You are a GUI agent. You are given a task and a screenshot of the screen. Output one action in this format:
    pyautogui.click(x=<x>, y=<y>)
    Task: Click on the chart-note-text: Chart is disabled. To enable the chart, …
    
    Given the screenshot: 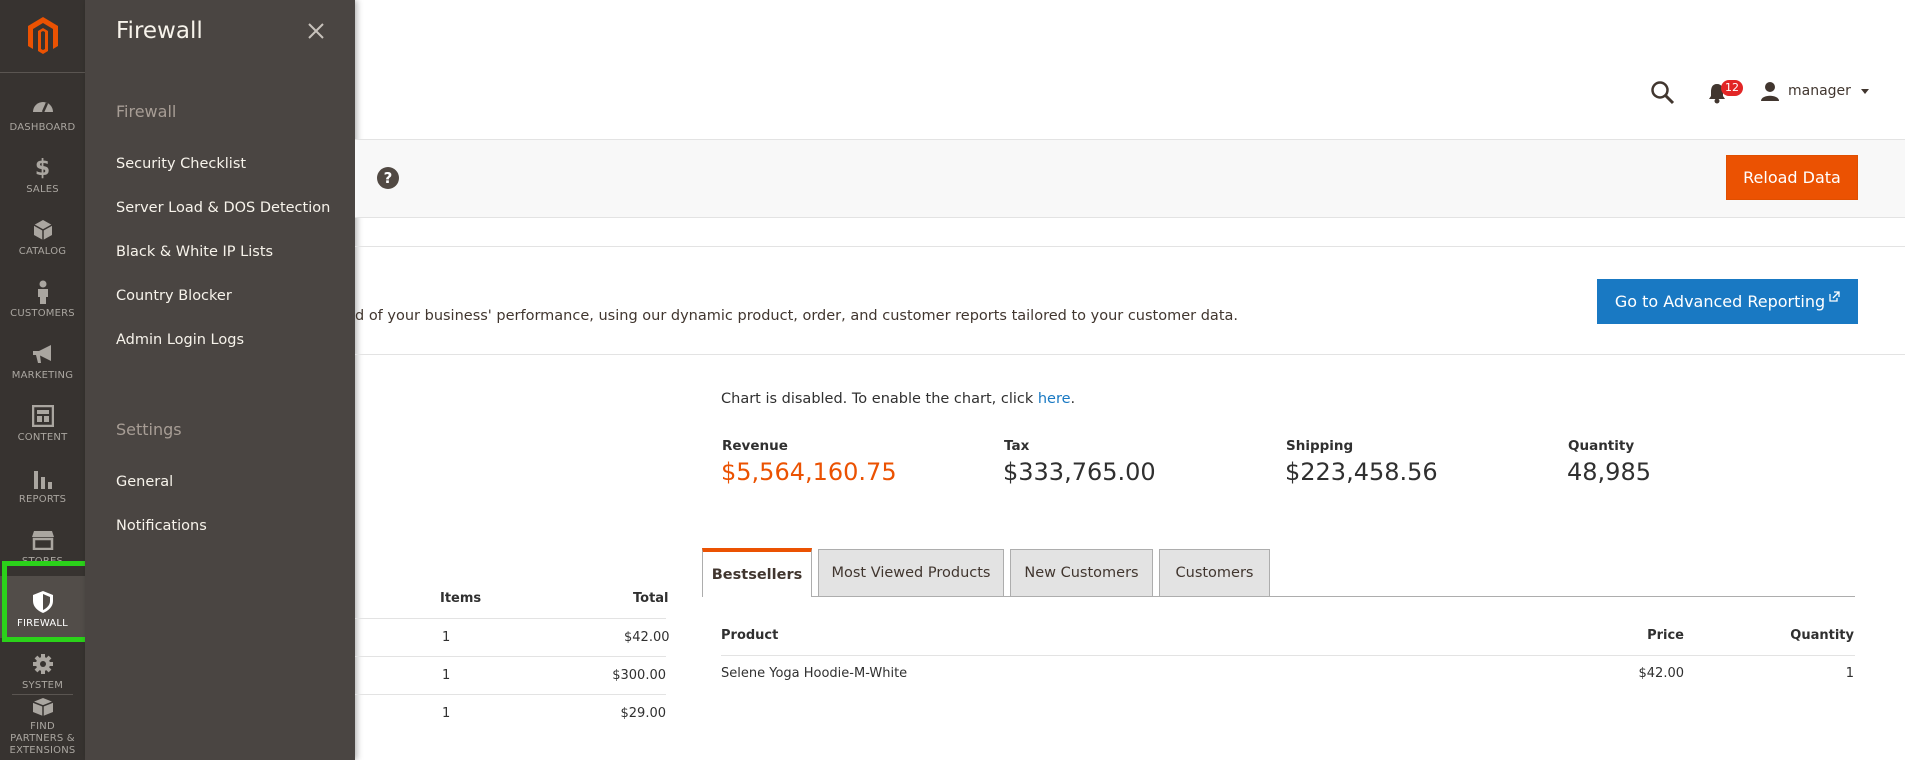 What is the action you would take?
    pyautogui.click(x=879, y=399)
    